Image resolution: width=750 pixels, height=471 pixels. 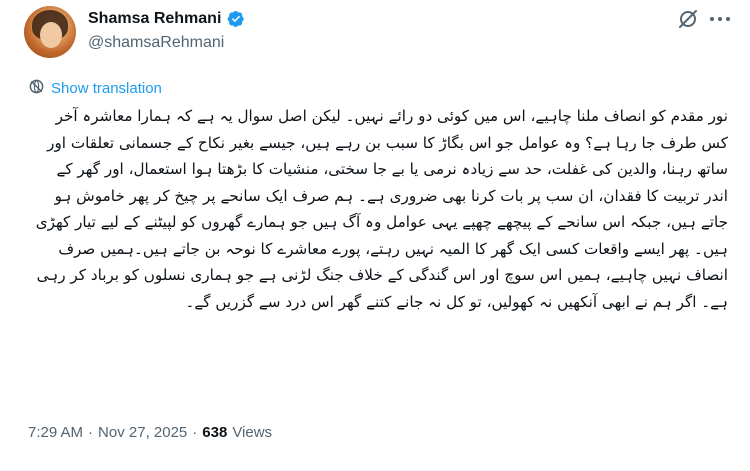 I want to click on tweet-date: Nov 27, 2025, so click(x=142, y=432).